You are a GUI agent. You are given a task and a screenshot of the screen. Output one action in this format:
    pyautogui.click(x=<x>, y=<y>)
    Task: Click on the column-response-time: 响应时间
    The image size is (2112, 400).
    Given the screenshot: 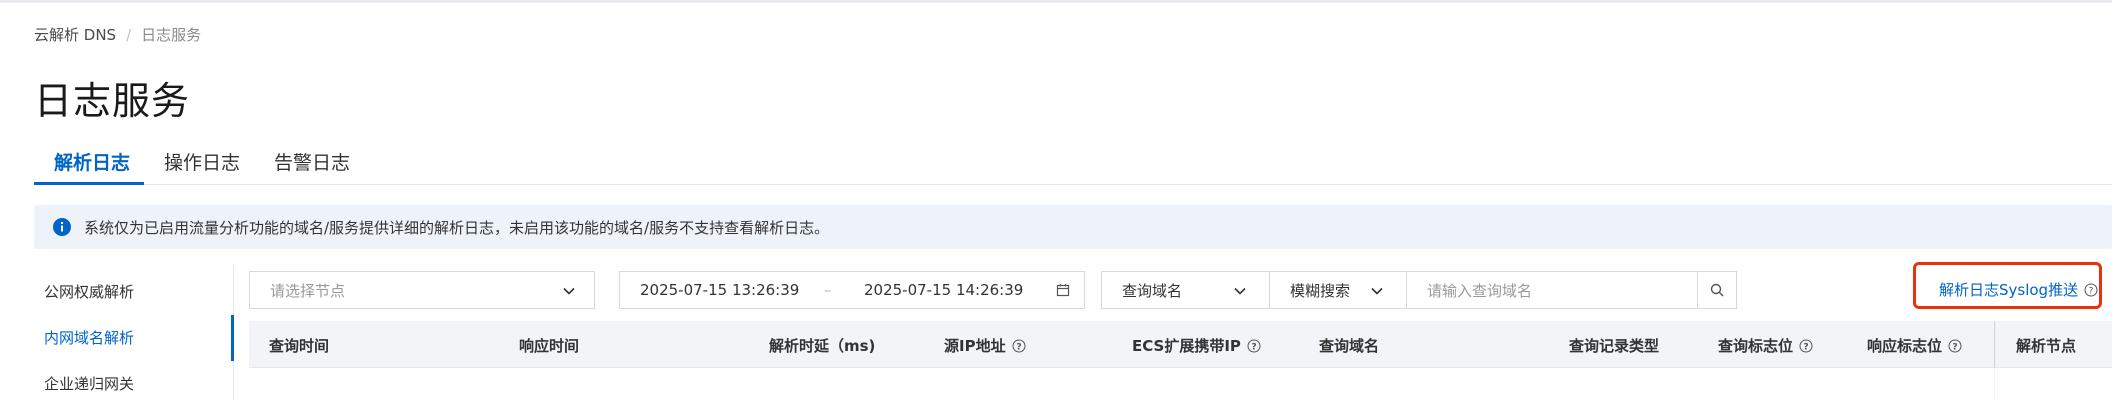 What is the action you would take?
    pyautogui.click(x=549, y=345)
    